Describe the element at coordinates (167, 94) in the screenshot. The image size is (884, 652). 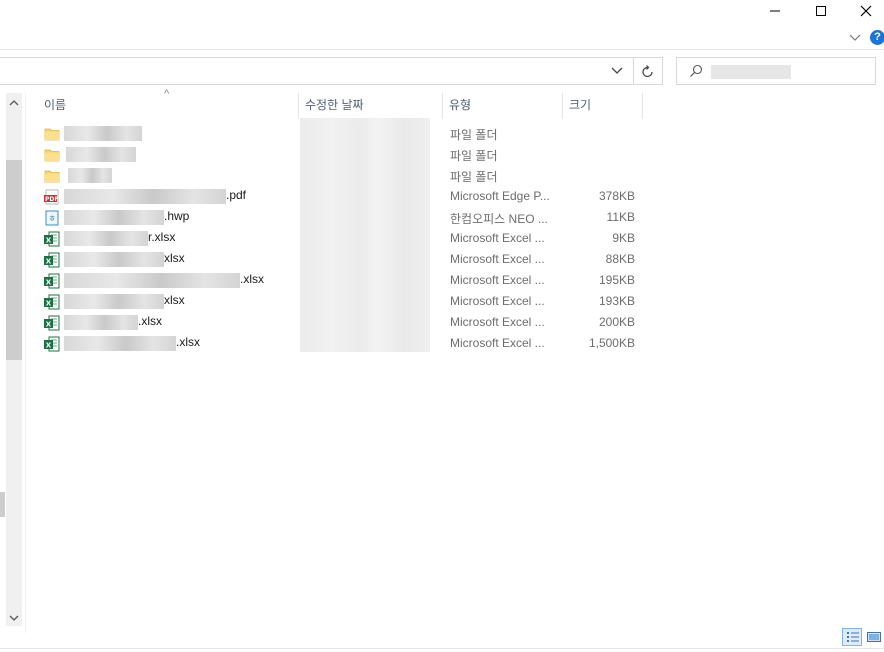
I see `sort-ascending-indicator: ^` at that location.